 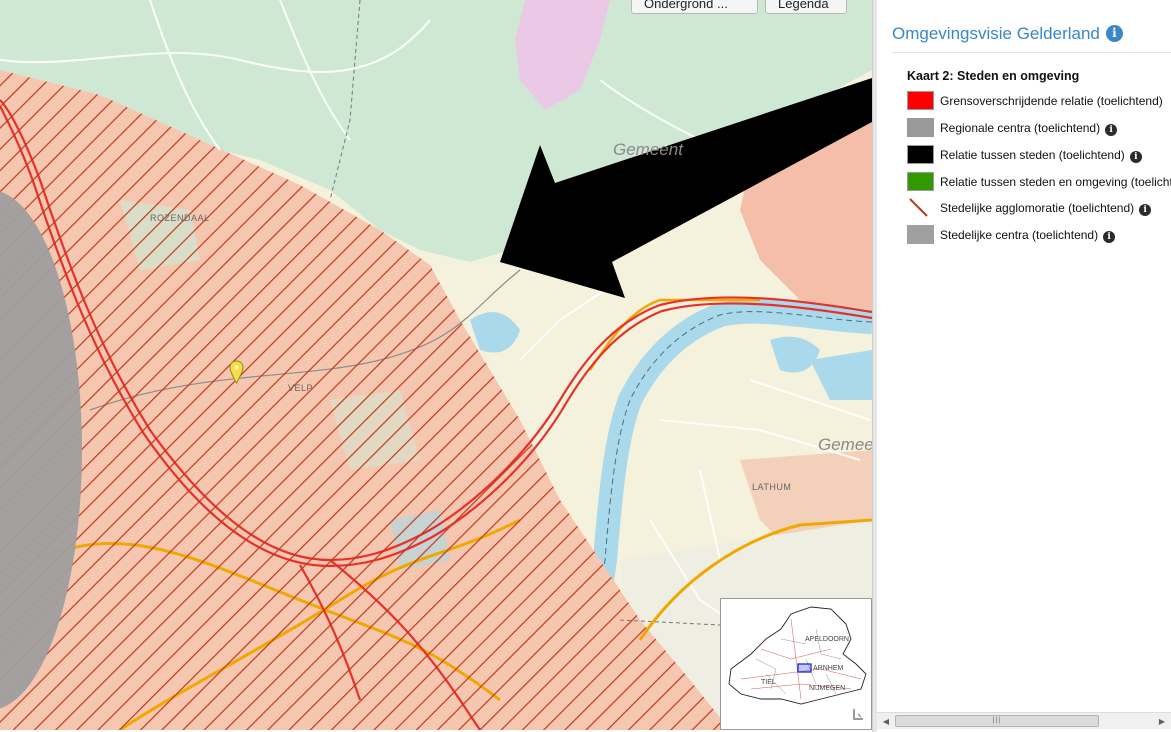 What do you see at coordinates (1031, 52) in the screenshot?
I see `panel-divider` at bounding box center [1031, 52].